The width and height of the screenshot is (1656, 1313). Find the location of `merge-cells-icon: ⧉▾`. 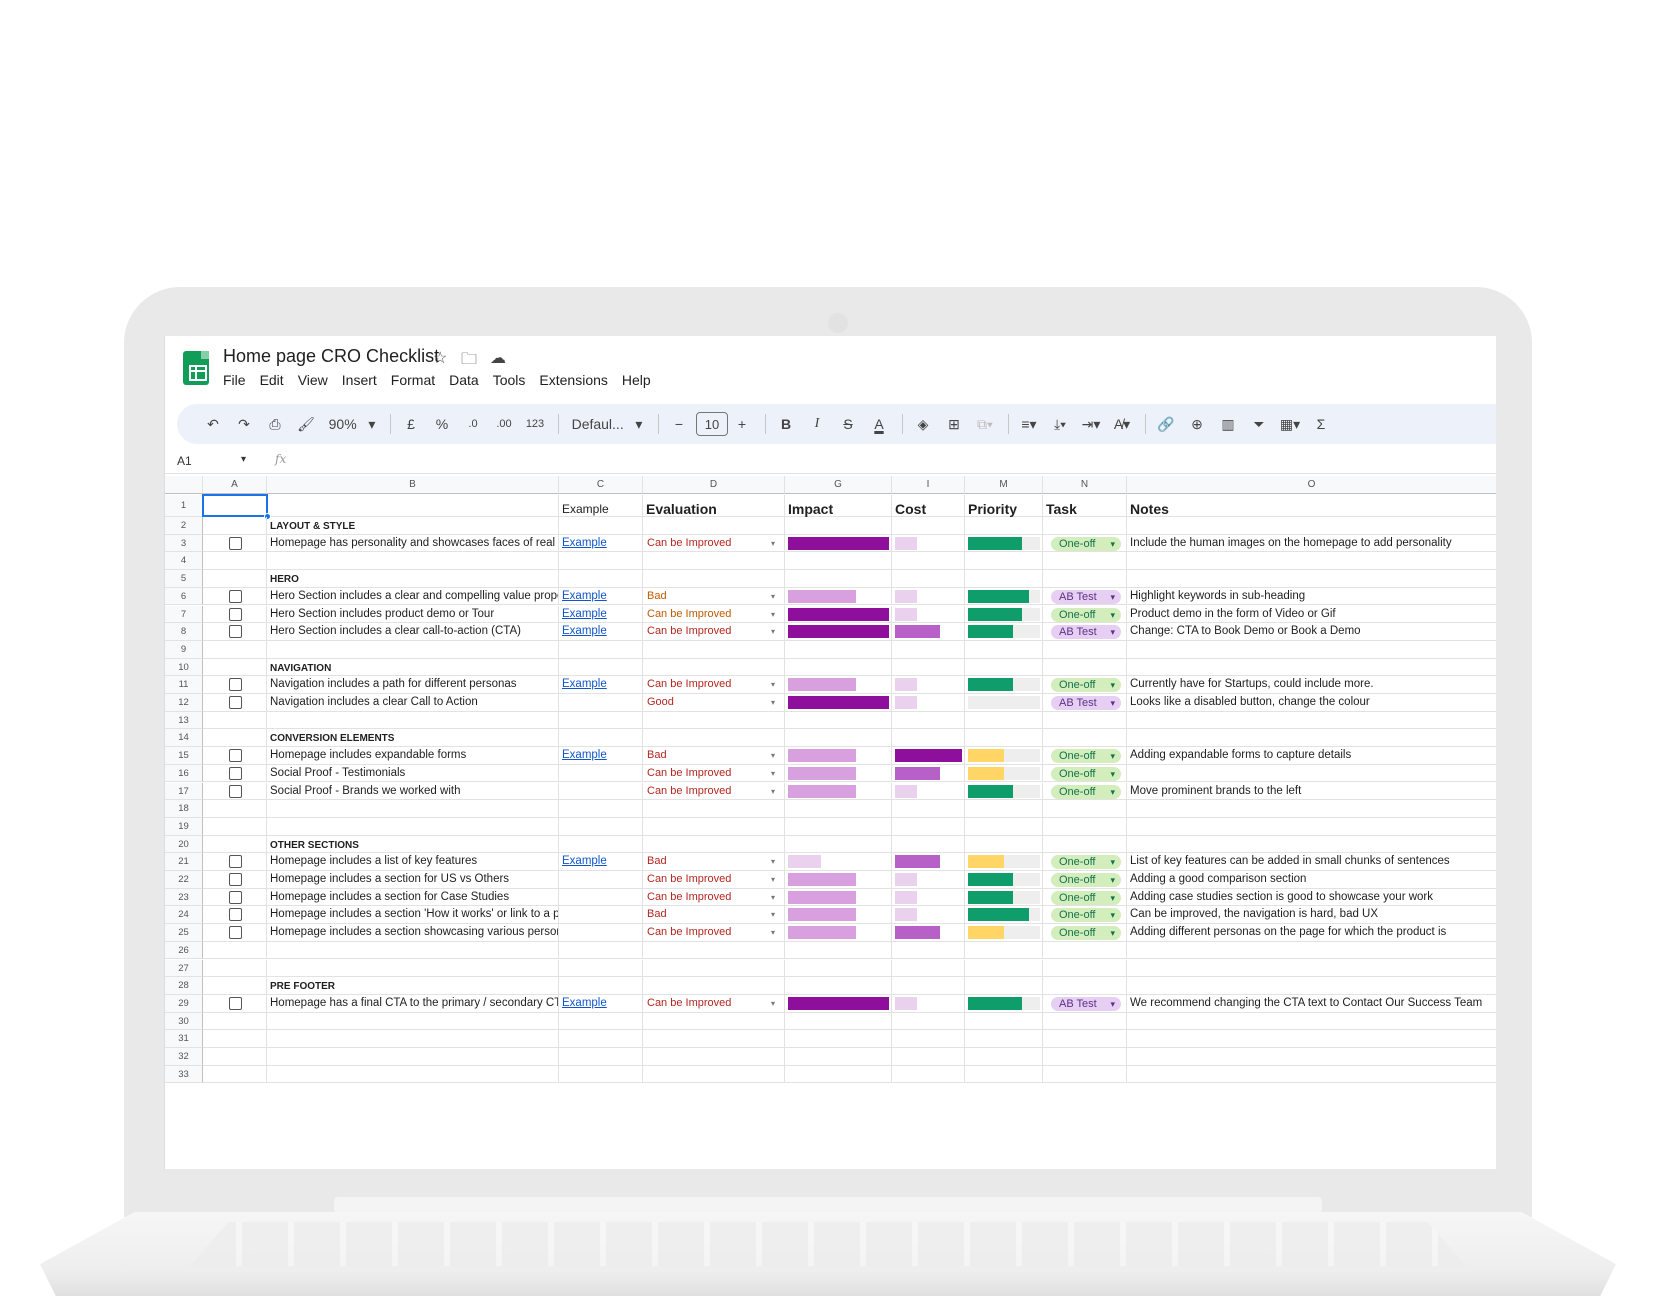

merge-cells-icon: ⧉▾ is located at coordinates (985, 424).